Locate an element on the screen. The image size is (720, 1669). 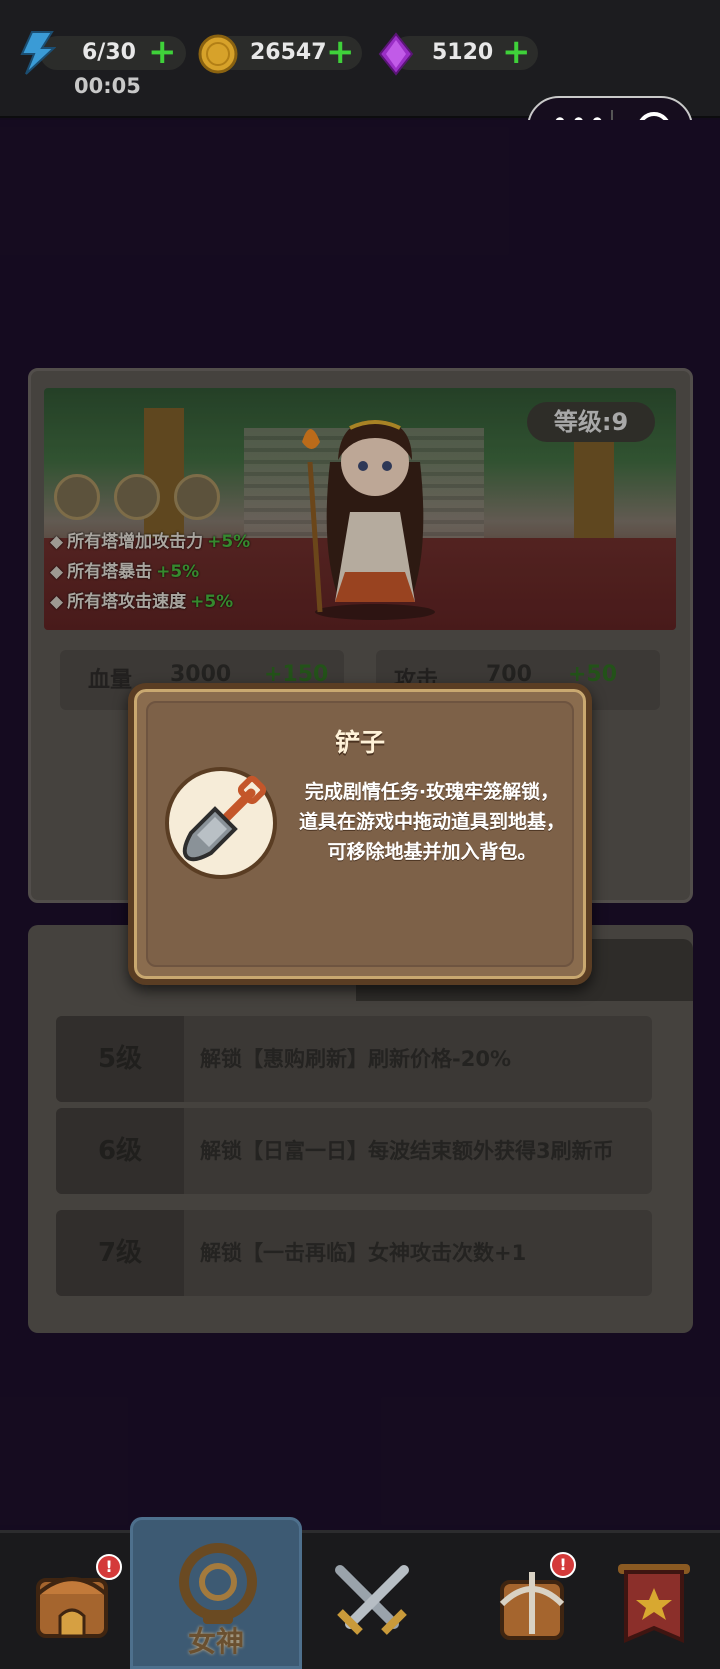
nav-equipment: ! is located at coordinates (532, 1602).